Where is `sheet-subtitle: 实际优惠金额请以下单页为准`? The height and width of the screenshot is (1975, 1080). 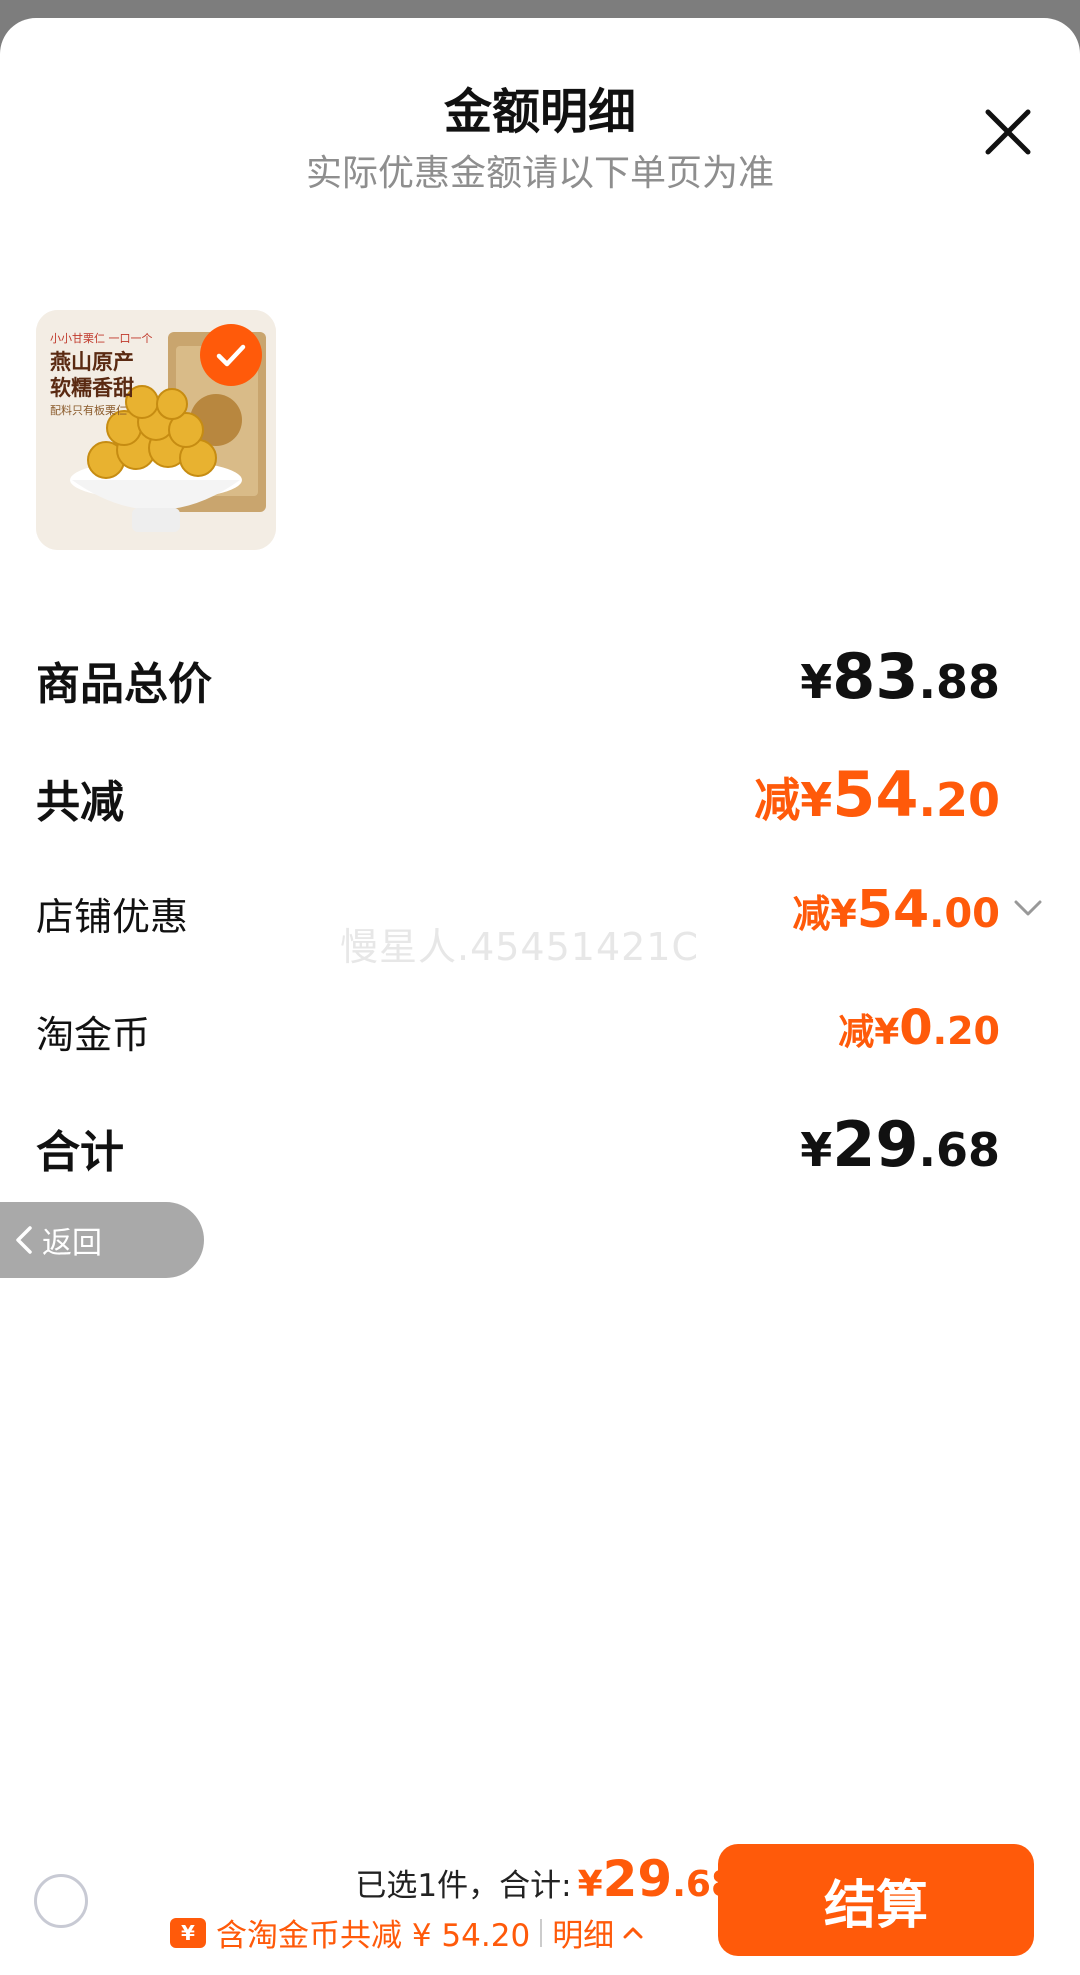 sheet-subtitle: 实际优惠金额请以下单页为准 is located at coordinates (539, 173).